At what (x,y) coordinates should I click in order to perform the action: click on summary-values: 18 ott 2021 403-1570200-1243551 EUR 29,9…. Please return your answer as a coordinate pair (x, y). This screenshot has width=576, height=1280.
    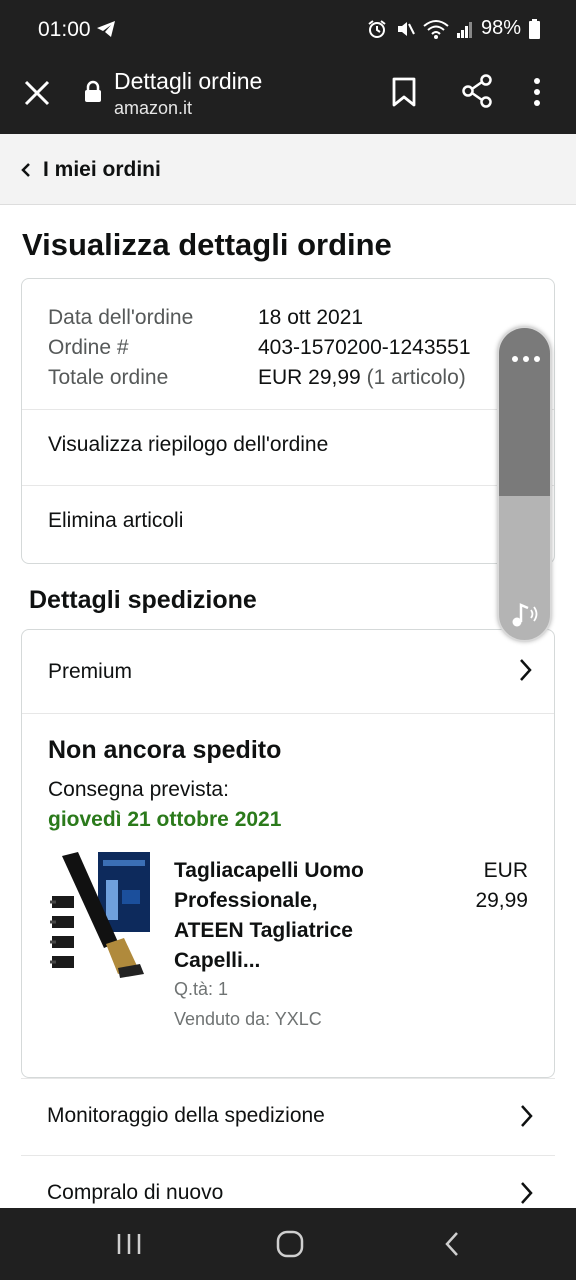
    Looking at the image, I should click on (364, 348).